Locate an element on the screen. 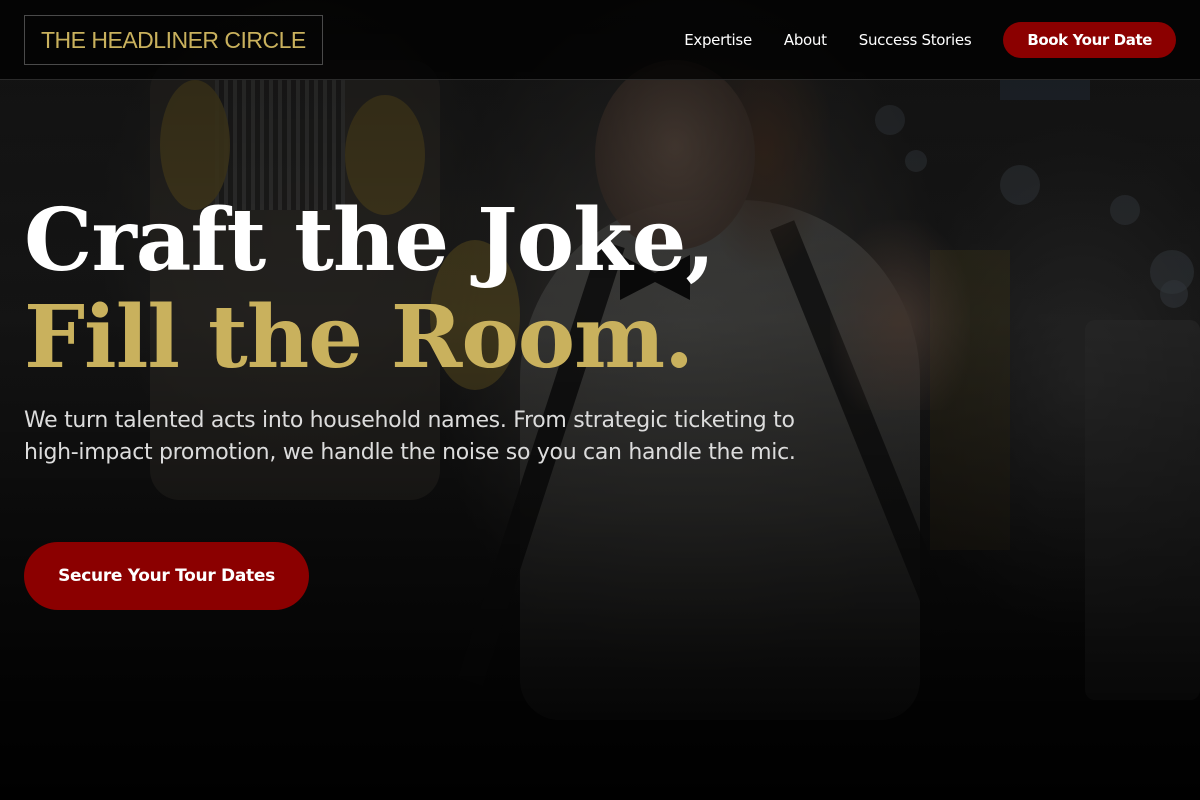 The height and width of the screenshot is (800, 1200). hero-headline-line1: Craft the Joke, is located at coordinates (369, 240).